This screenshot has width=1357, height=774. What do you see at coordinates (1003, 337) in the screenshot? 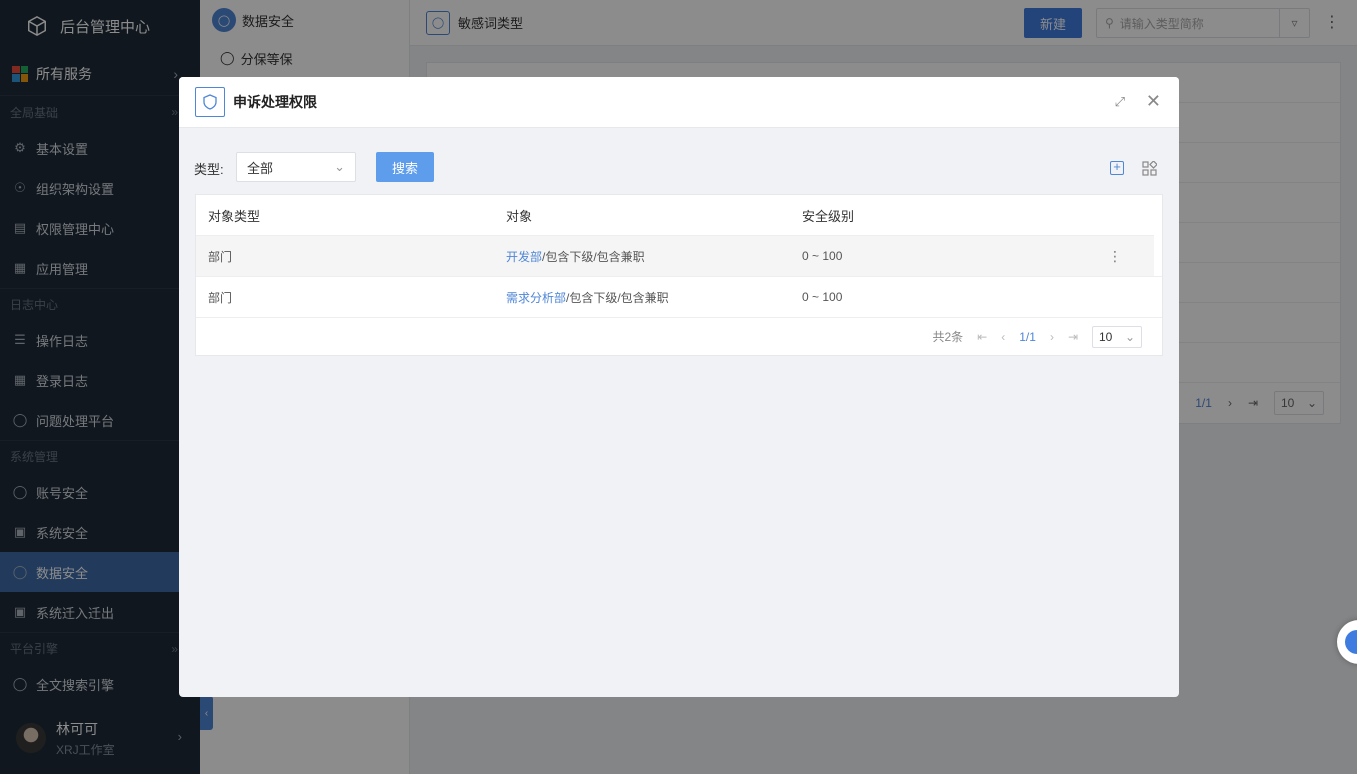
I see `prev-page-icon: ‹` at bounding box center [1003, 337].